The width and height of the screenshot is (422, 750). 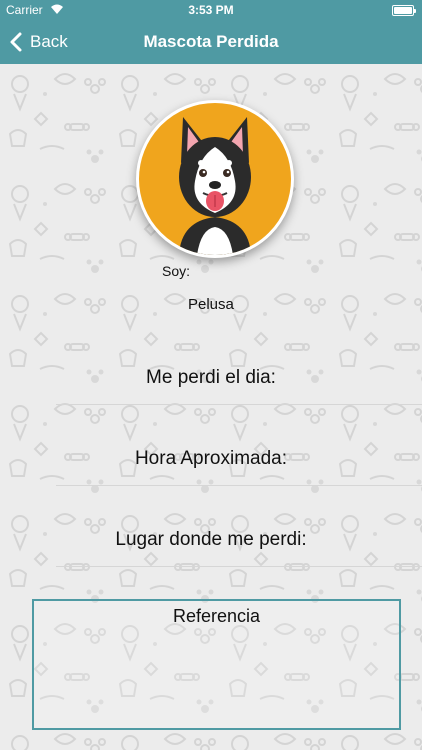 What do you see at coordinates (176, 271) in the screenshot?
I see `soy-label: Soy:` at bounding box center [176, 271].